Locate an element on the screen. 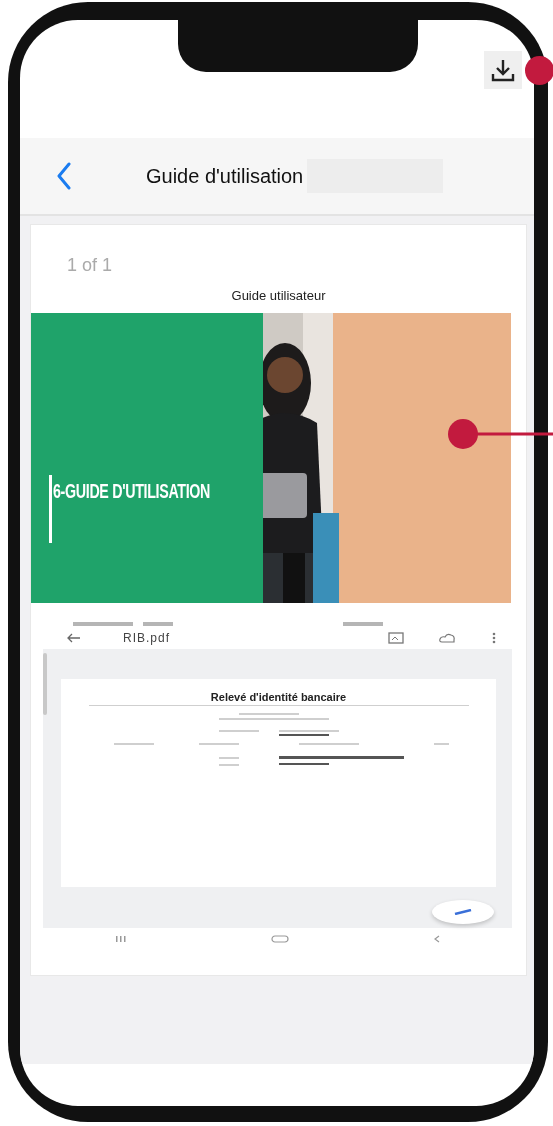 The width and height of the screenshot is (553, 1126). page-counter: 1 of 1 is located at coordinates (90, 265).